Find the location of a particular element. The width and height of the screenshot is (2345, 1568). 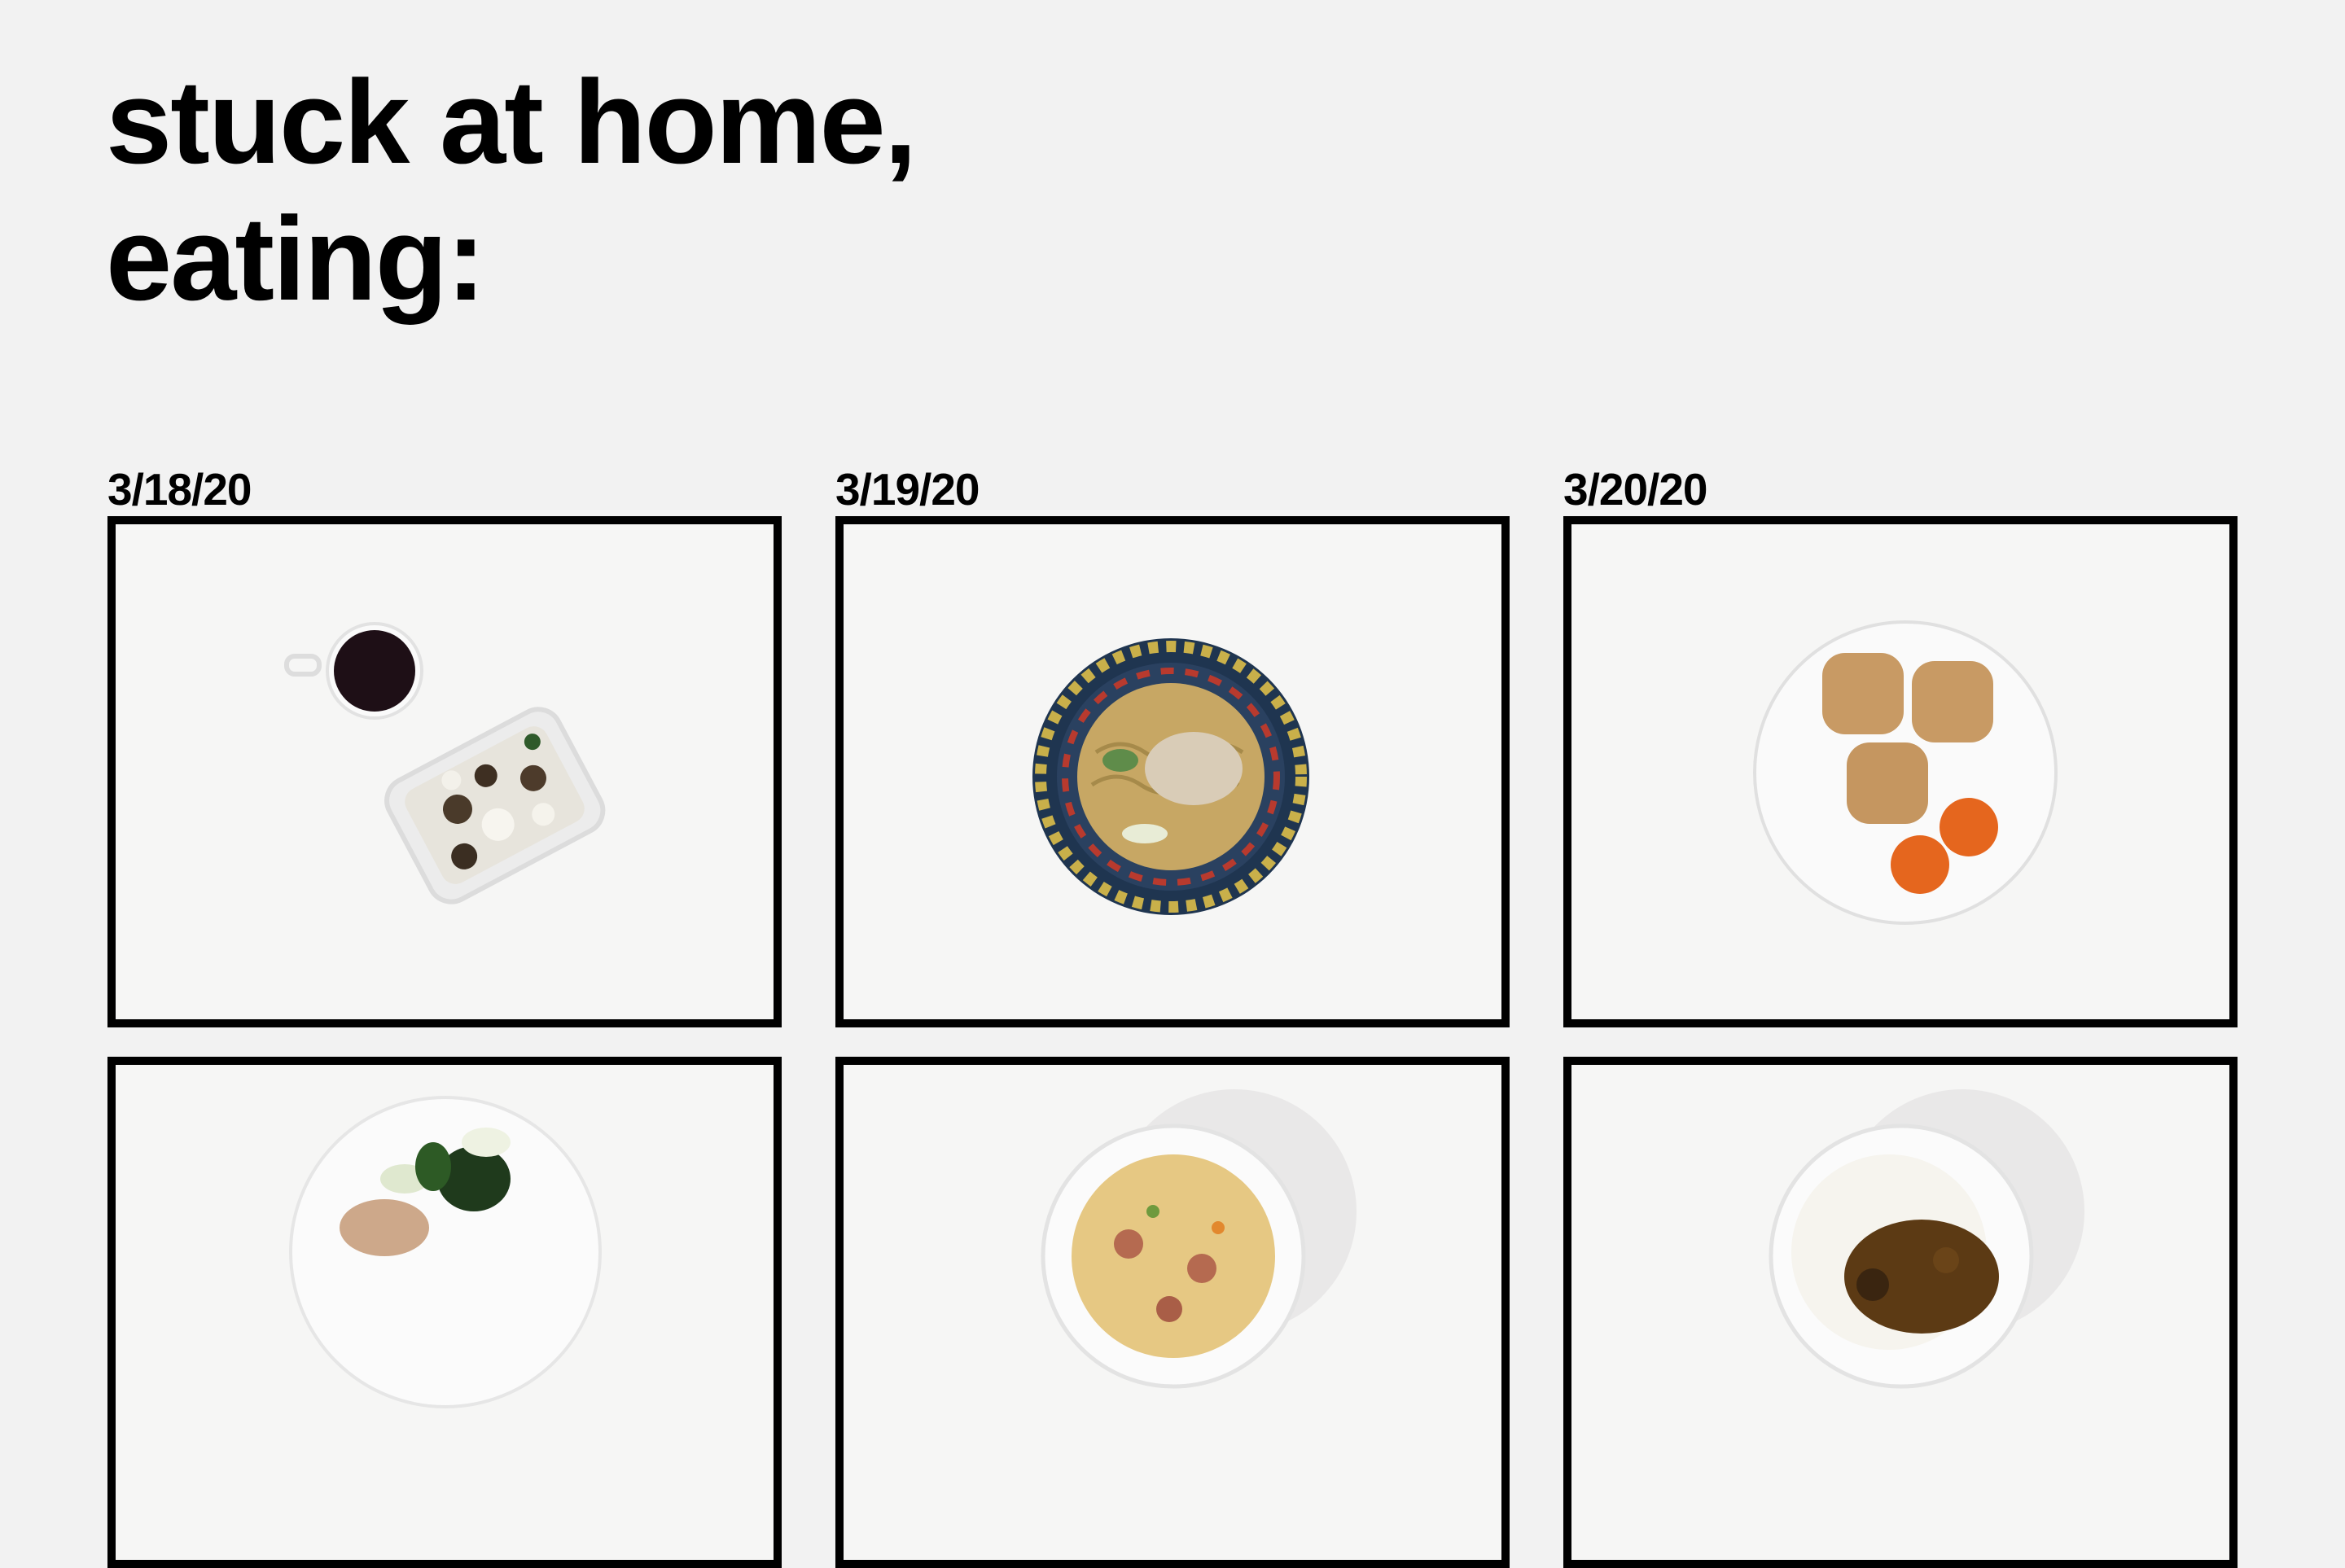

title-line-2: eating: is located at coordinates (296, 258).